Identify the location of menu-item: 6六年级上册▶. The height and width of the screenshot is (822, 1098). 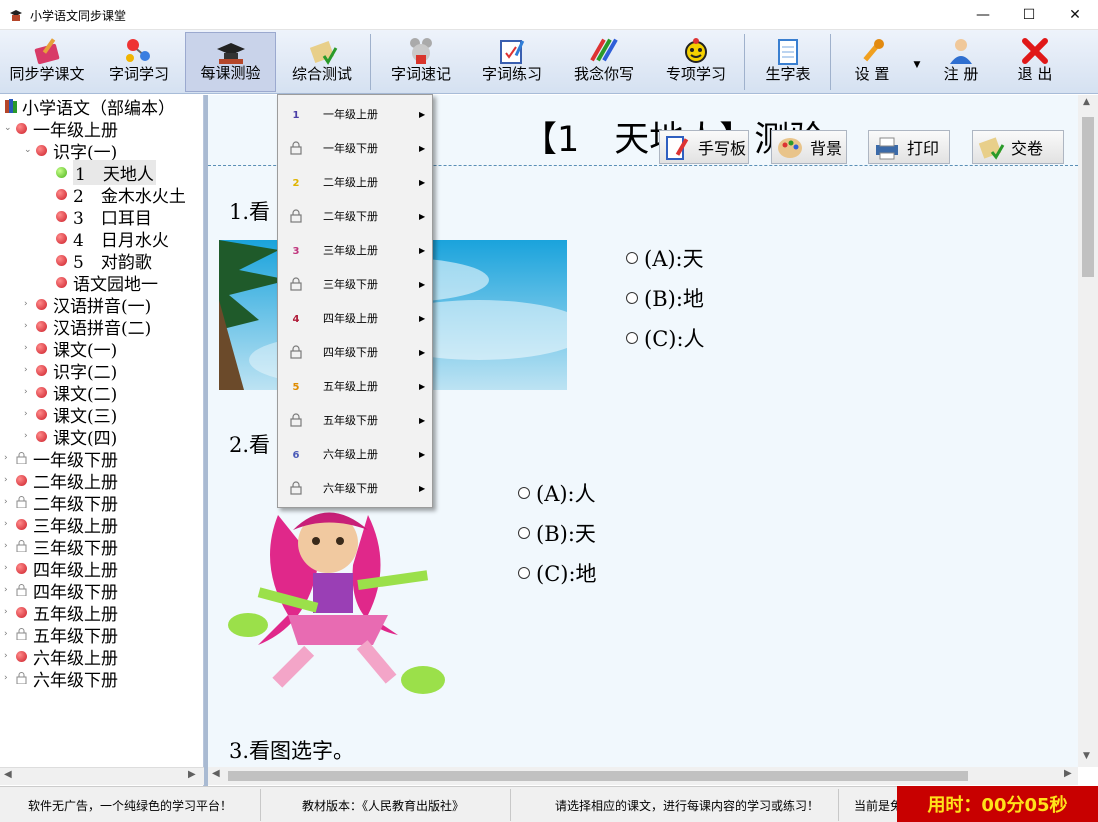
(355, 454).